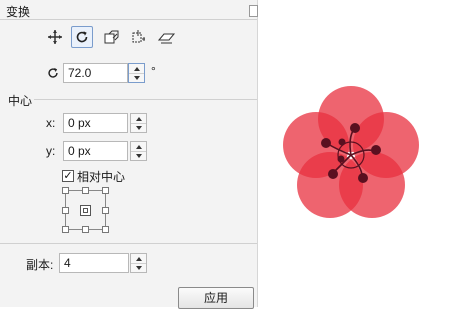  Describe the element at coordinates (95, 123) in the screenshot. I see `center-x-input: 0 px` at that location.